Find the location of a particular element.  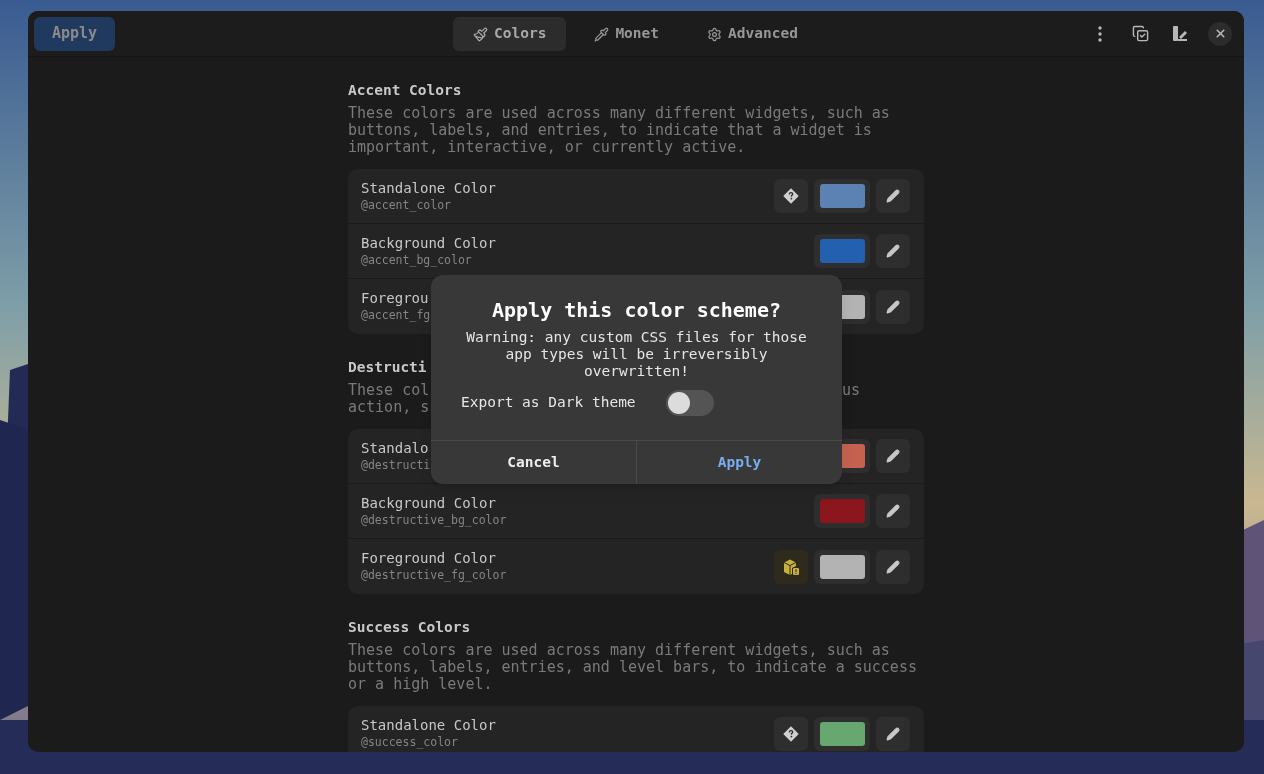

palette-edit-icon is located at coordinates (1180, 33).